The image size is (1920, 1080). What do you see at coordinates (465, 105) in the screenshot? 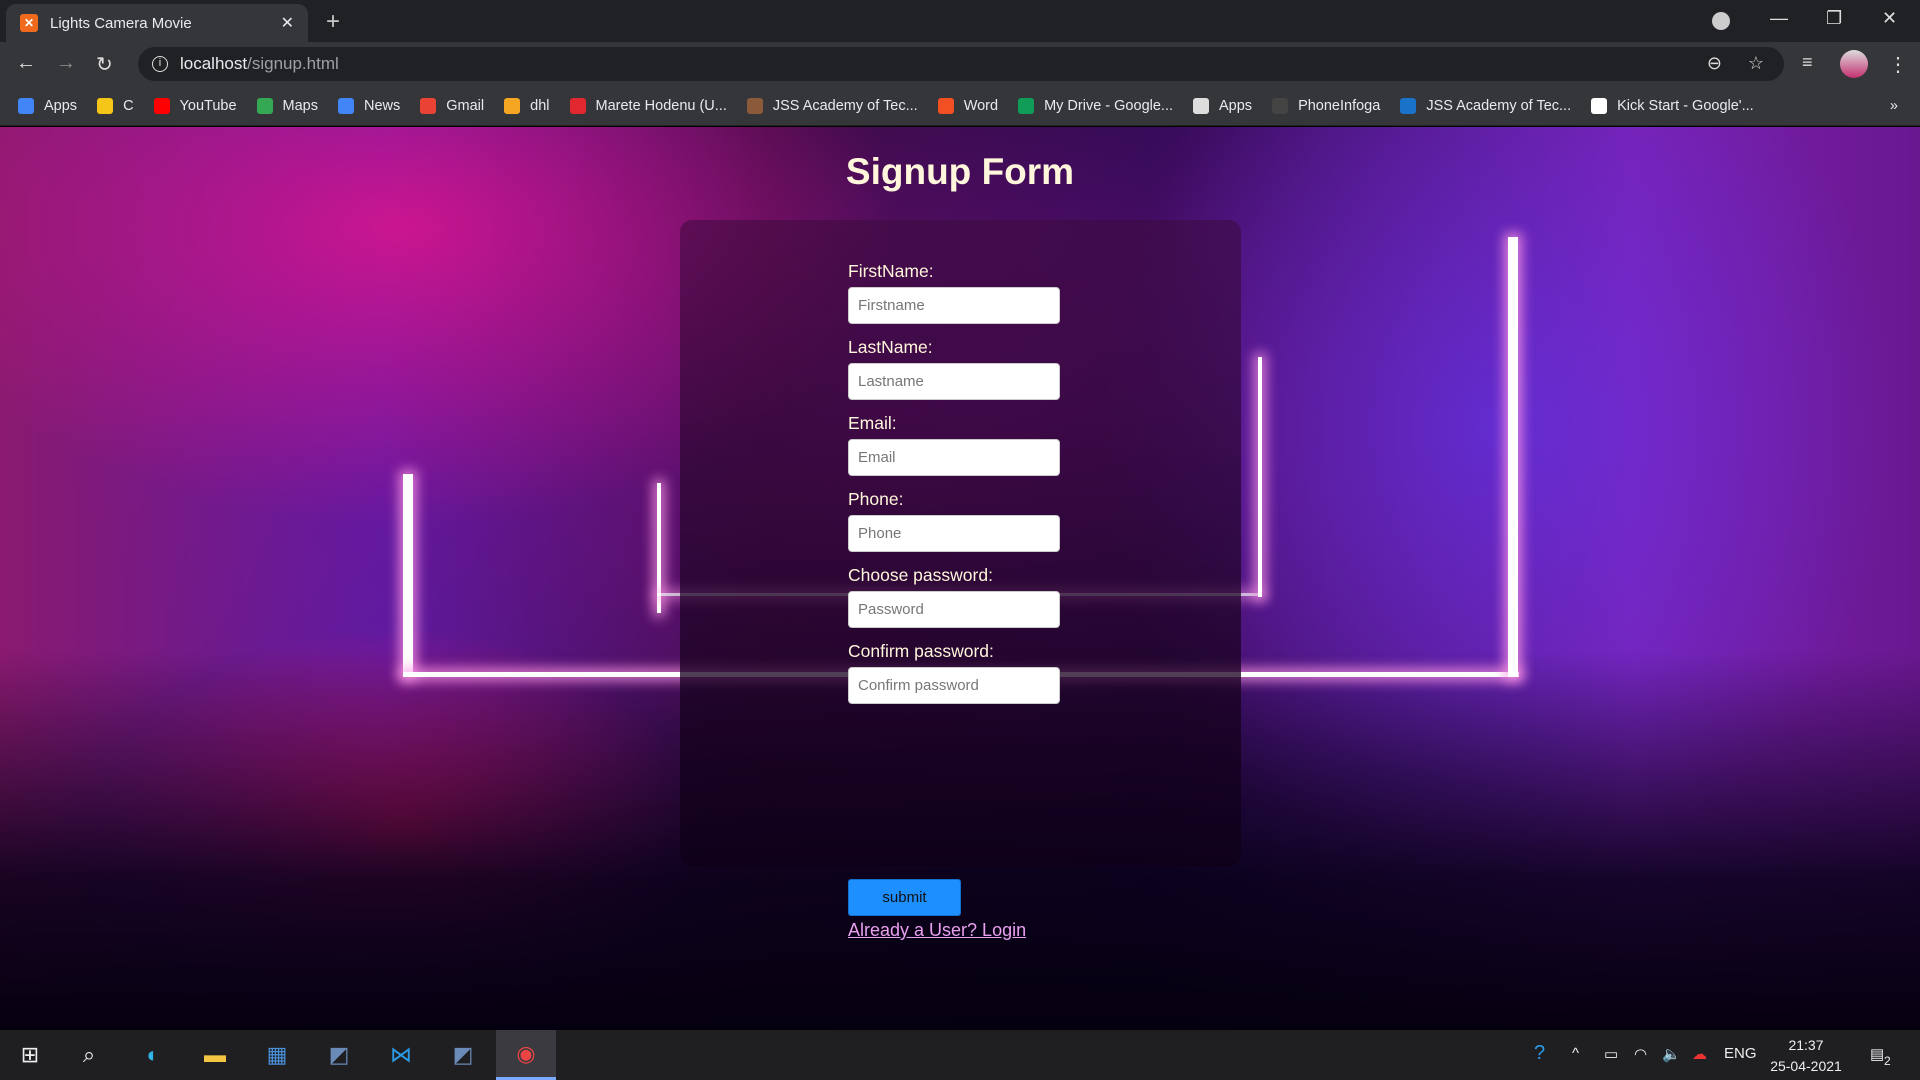
I see `bookmark-label: Gmail` at bounding box center [465, 105].